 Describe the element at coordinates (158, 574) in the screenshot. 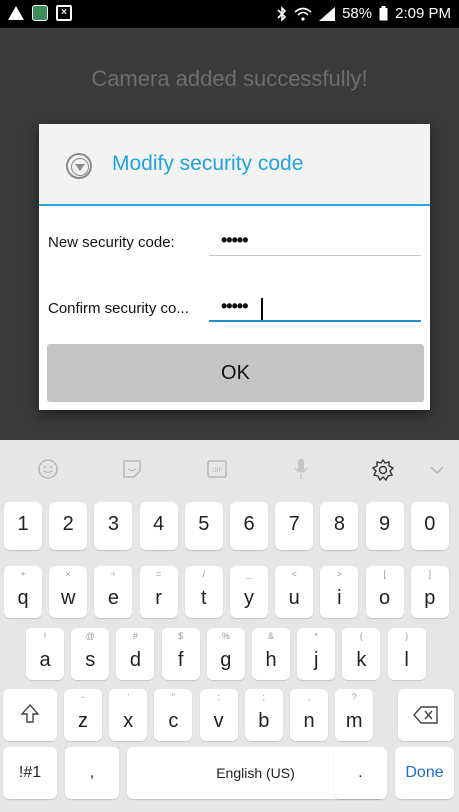

I see `key-hint: =` at that location.